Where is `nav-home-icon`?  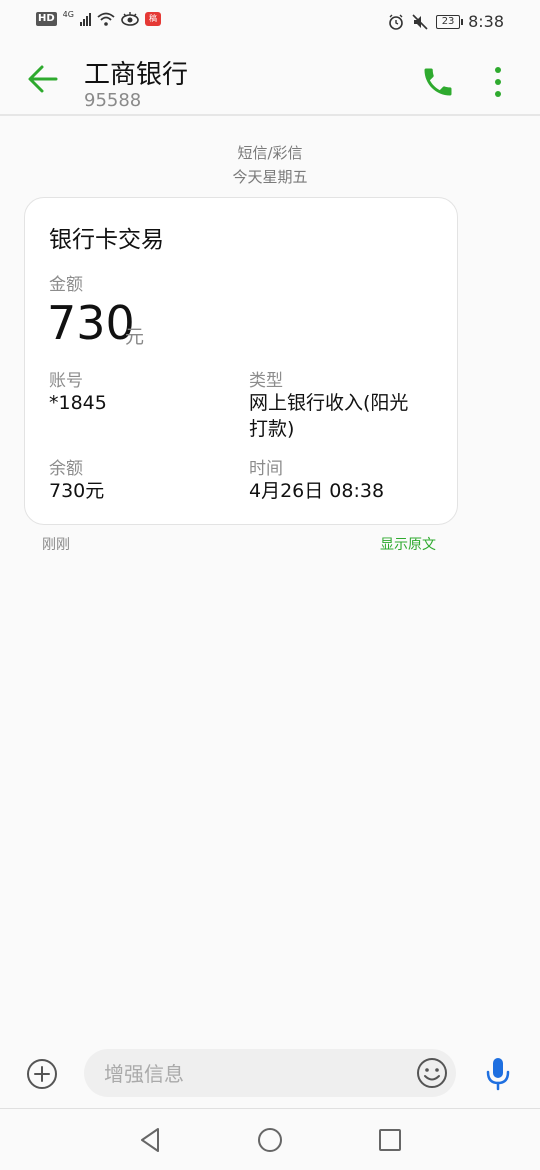 nav-home-icon is located at coordinates (270, 1140).